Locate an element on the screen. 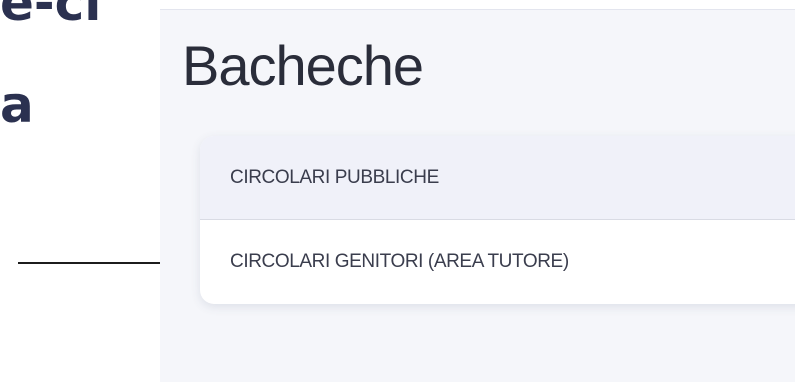 Image resolution: width=795 pixels, height=382 pixels. list-item-label: CIRCOLARI GENITORI (AREA TUTORE) is located at coordinates (399, 261).